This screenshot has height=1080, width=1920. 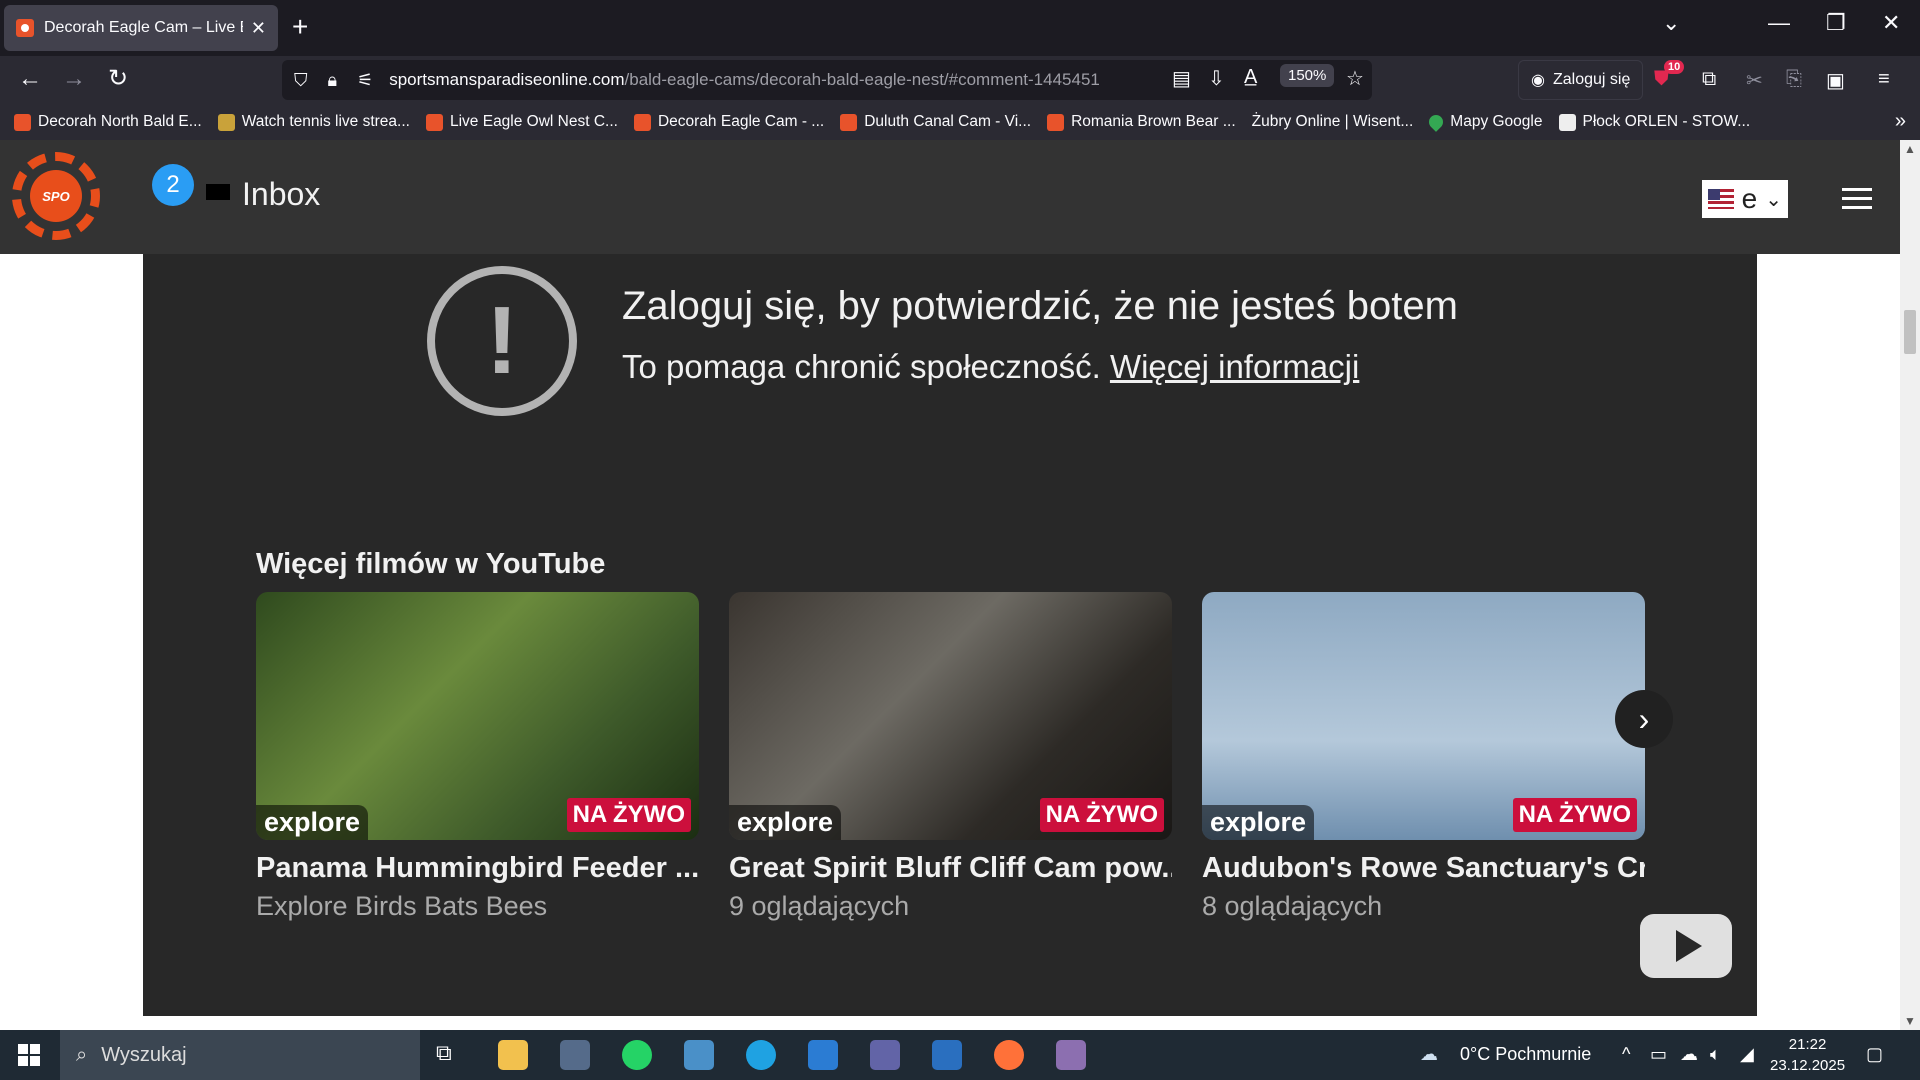 What do you see at coordinates (1807, 1044) in the screenshot?
I see `clock-time: 21:22` at bounding box center [1807, 1044].